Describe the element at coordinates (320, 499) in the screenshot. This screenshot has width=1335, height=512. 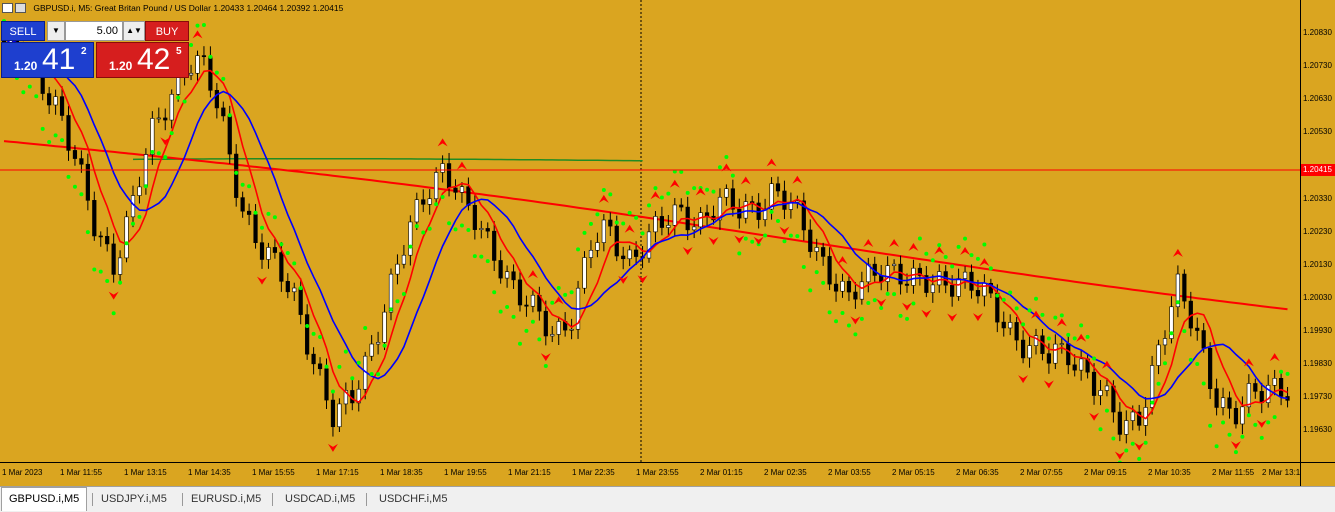
I see `tab-usdcad: USDCAD.i,M5` at that location.